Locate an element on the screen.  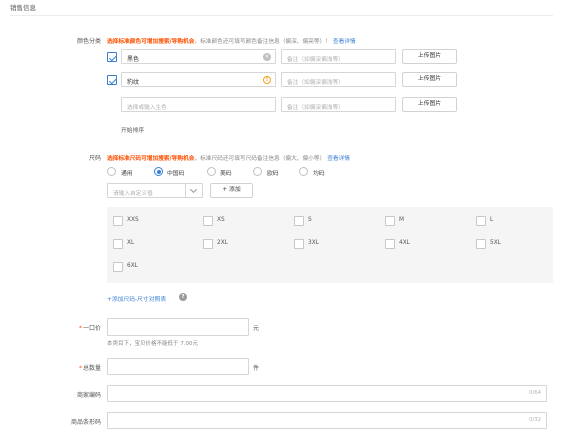
price-unit: 元 is located at coordinates (256, 328).